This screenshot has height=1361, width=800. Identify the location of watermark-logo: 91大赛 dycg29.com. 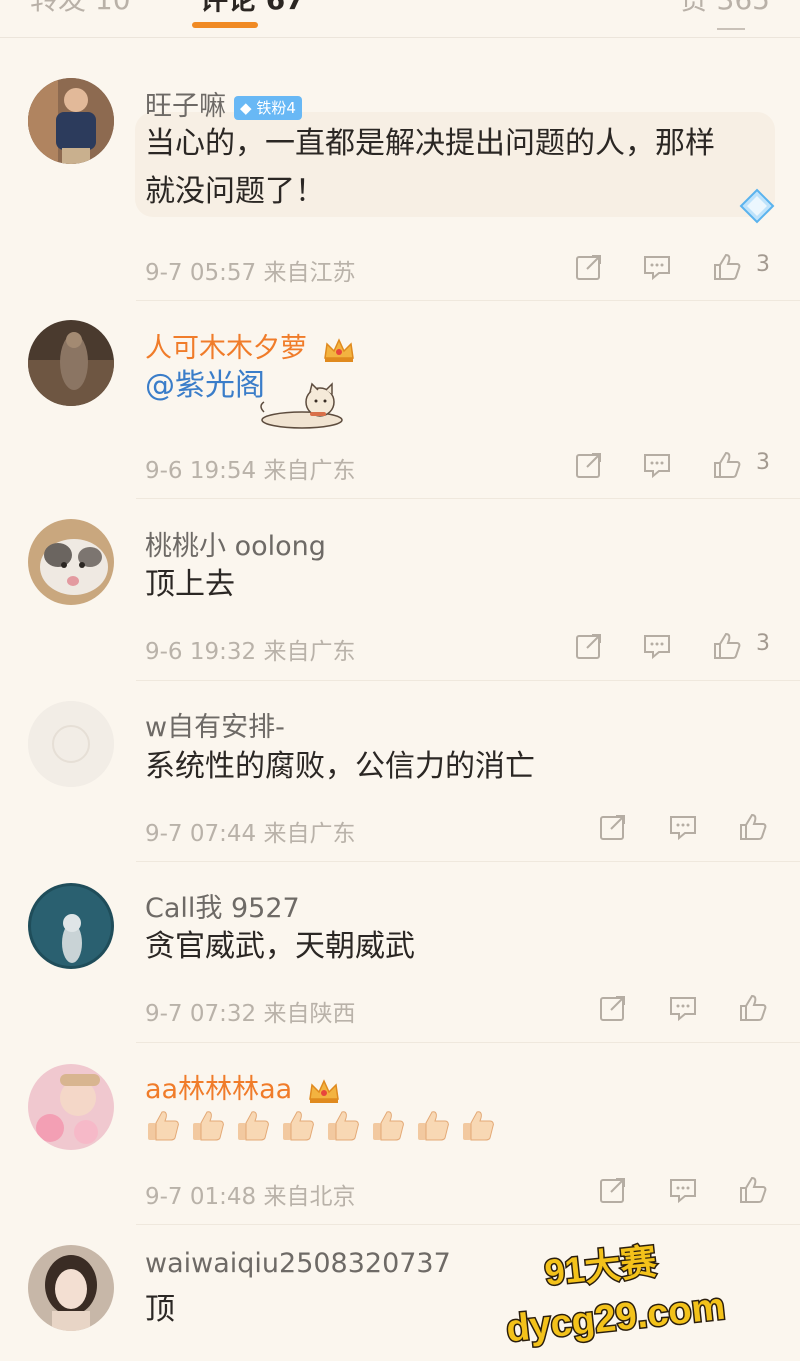
(616, 1294).